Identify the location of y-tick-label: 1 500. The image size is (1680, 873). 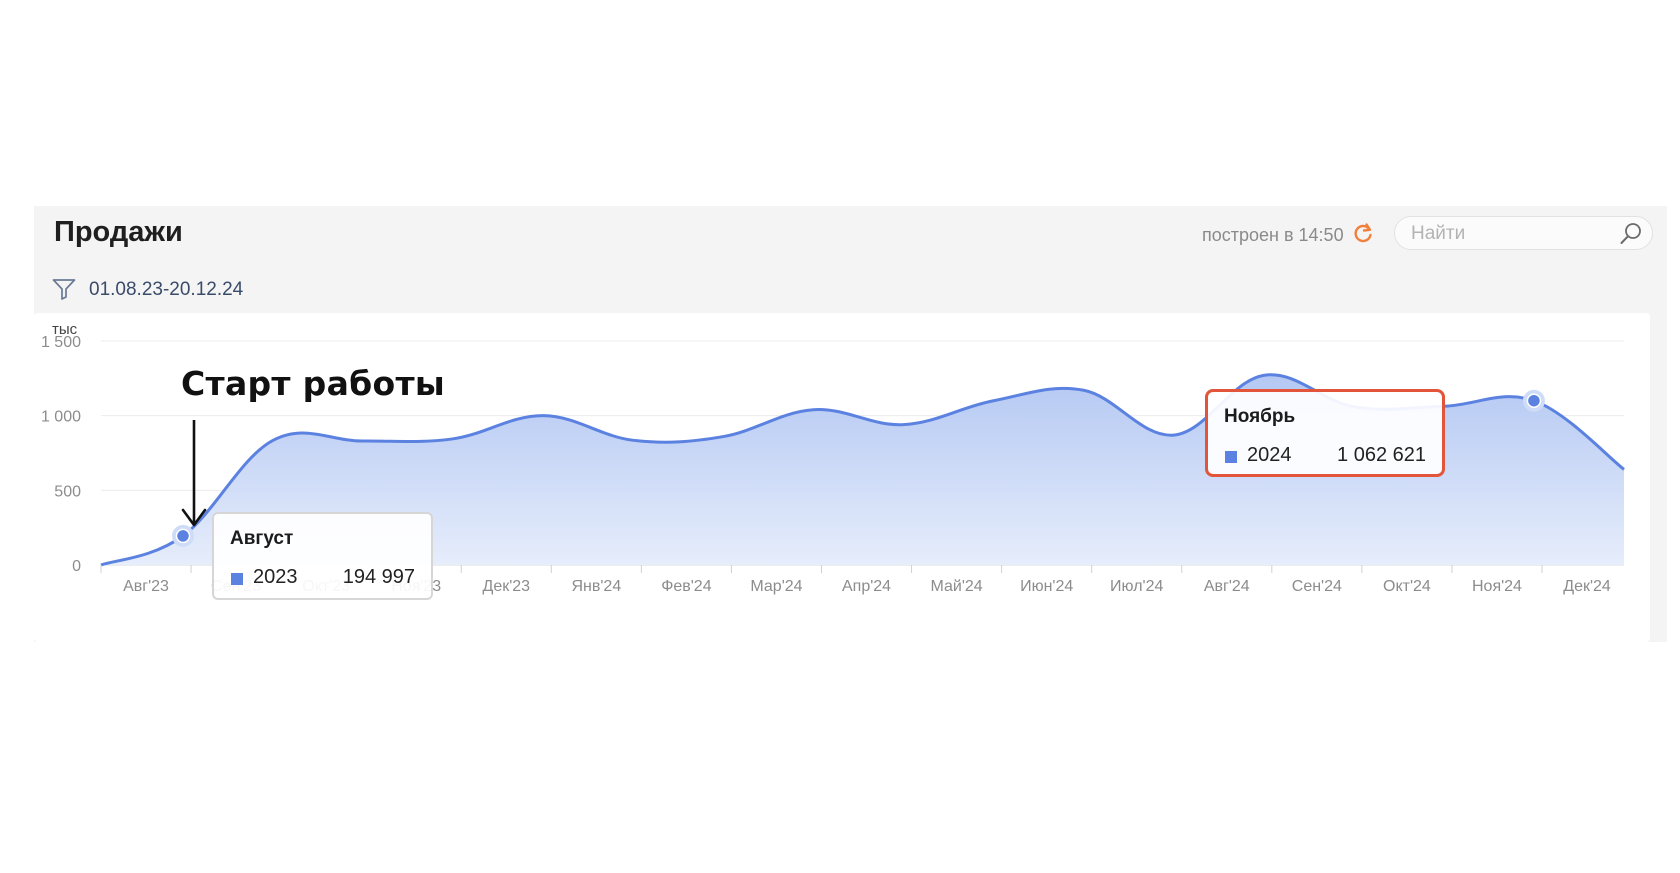
(61, 342).